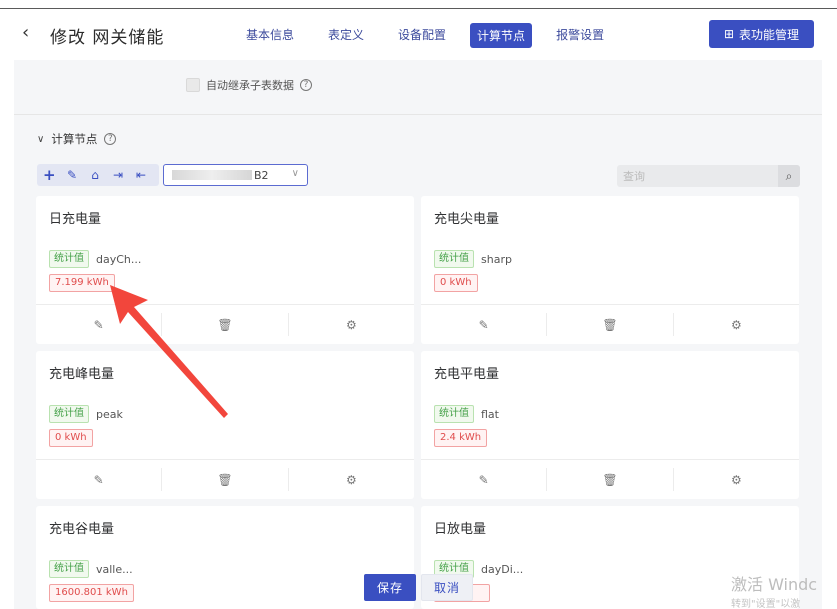 The height and width of the screenshot is (609, 837). I want to click on node-value: 7.199 kWh, so click(82, 283).